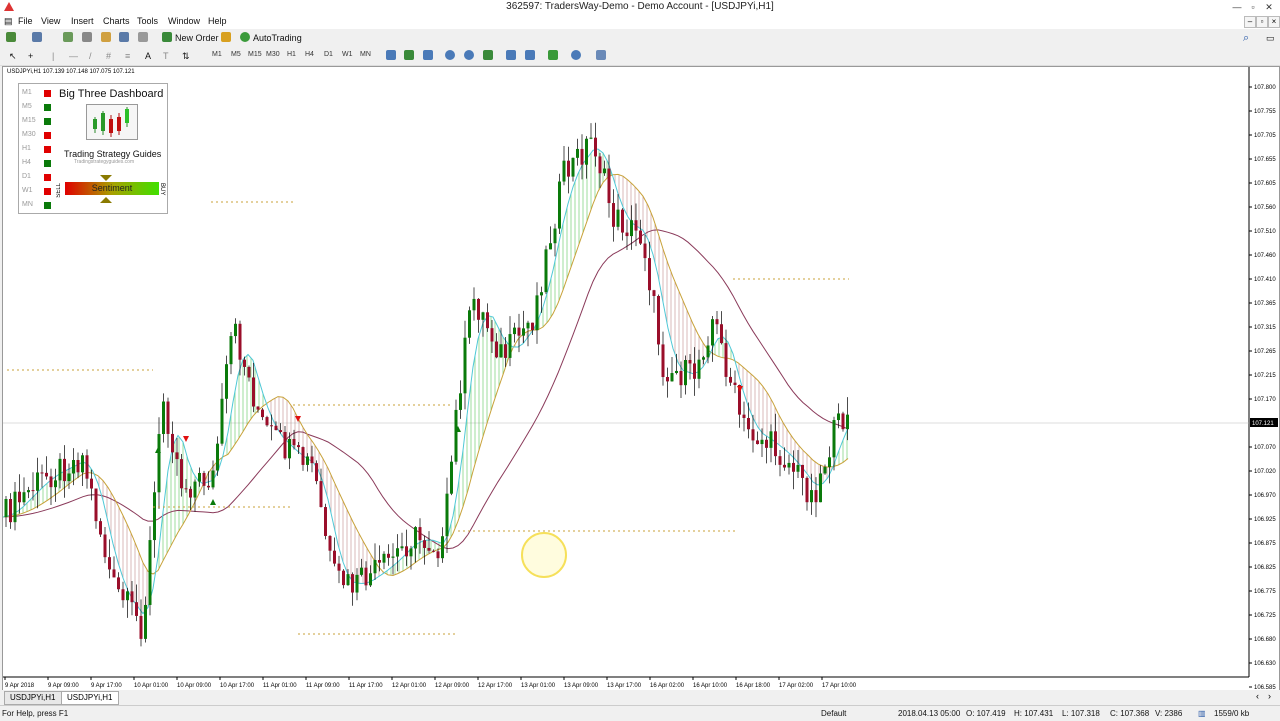  What do you see at coordinates (186, 56) in the screenshot?
I see `arrows-icon: ⇅` at bounding box center [186, 56].